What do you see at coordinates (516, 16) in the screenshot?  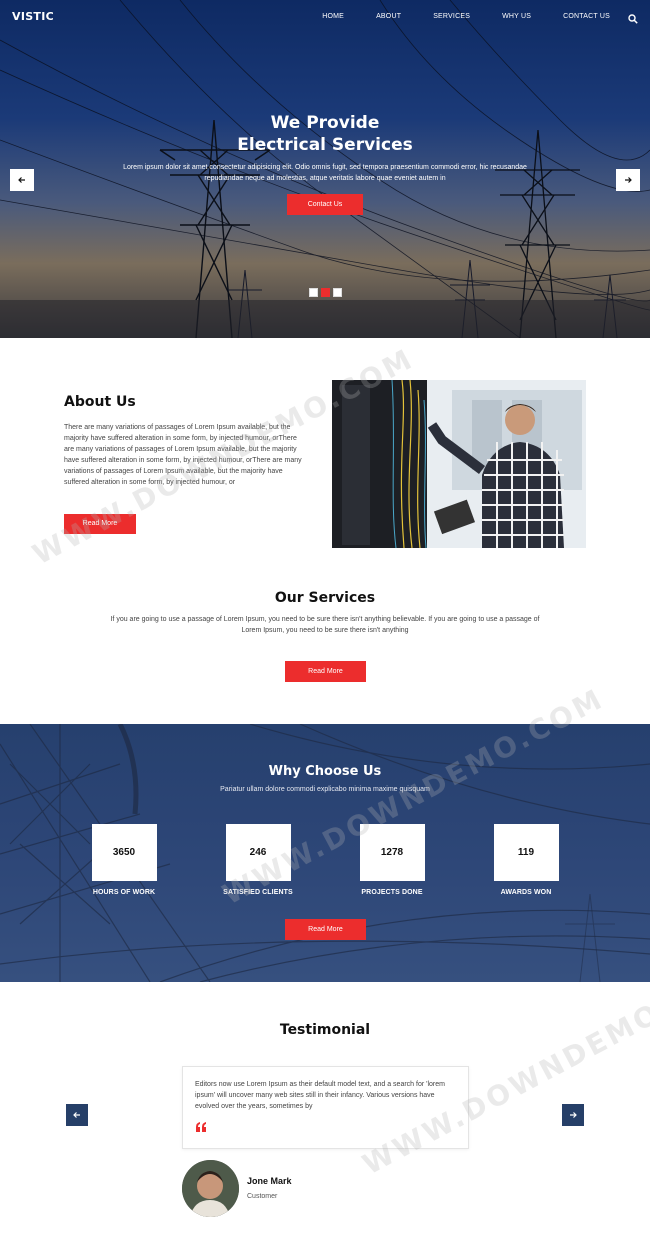 I see `nav-why-us: WHY US` at bounding box center [516, 16].